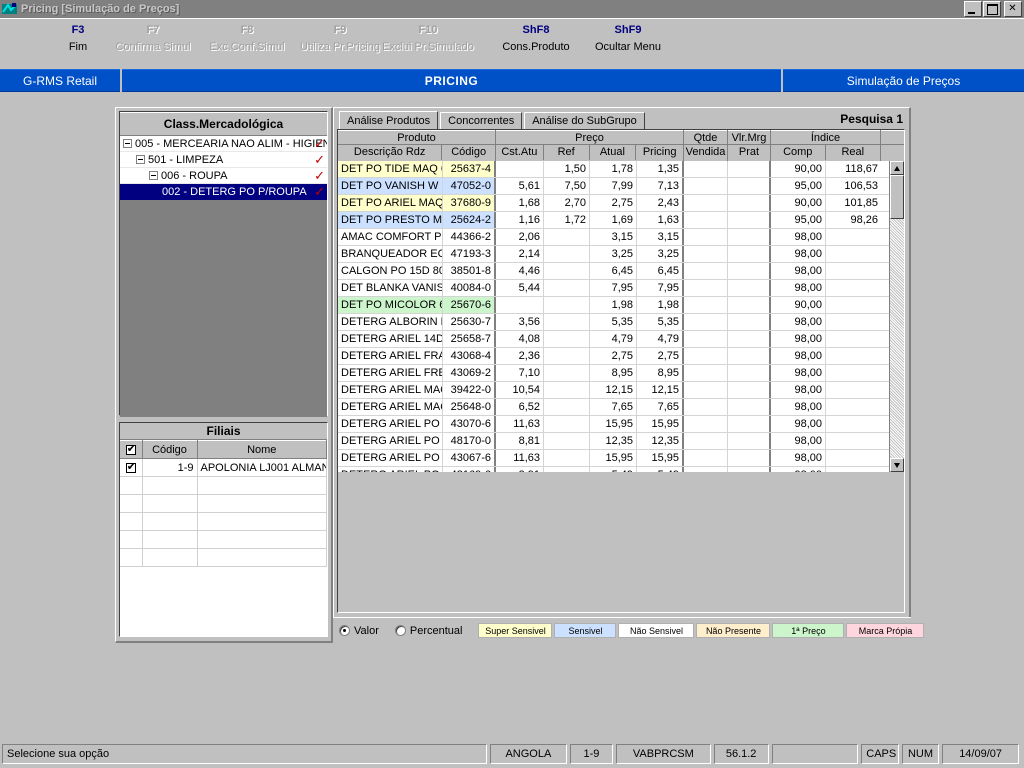 The width and height of the screenshot is (1024, 768). What do you see at coordinates (223, 557) in the screenshot?
I see `filiais-empty-row` at bounding box center [223, 557].